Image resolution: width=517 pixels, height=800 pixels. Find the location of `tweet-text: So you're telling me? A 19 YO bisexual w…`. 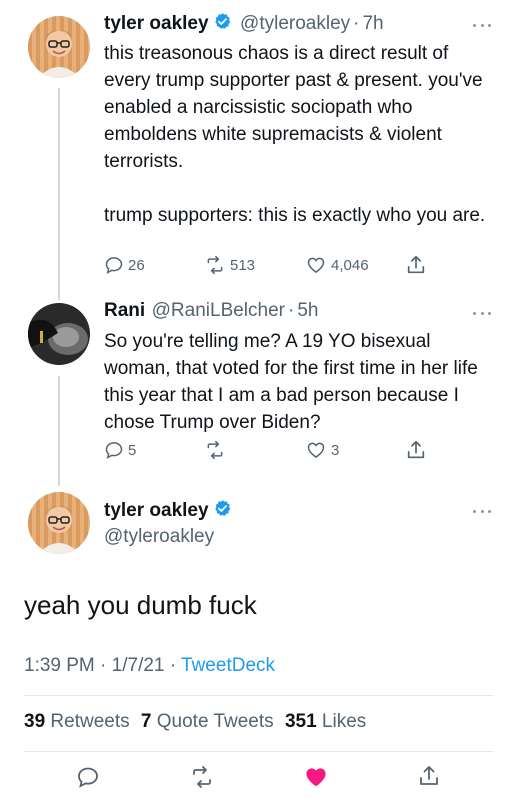

tweet-text: So you're telling me? A 19 YO bisexual w… is located at coordinates (294, 382).